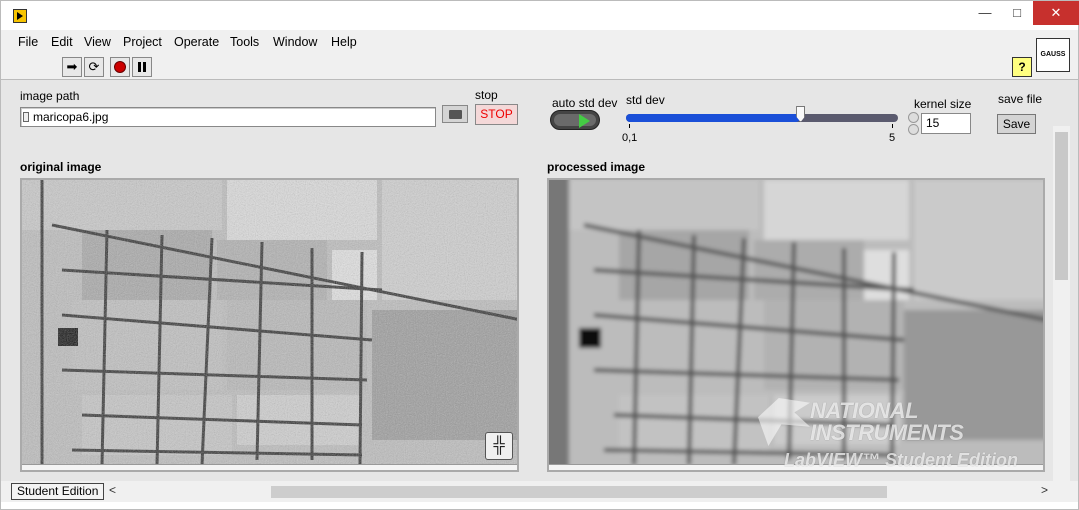 The width and height of the screenshot is (1079, 510). Describe the element at coordinates (913, 129) in the screenshot. I see `decrement-arrow-icon` at that location.